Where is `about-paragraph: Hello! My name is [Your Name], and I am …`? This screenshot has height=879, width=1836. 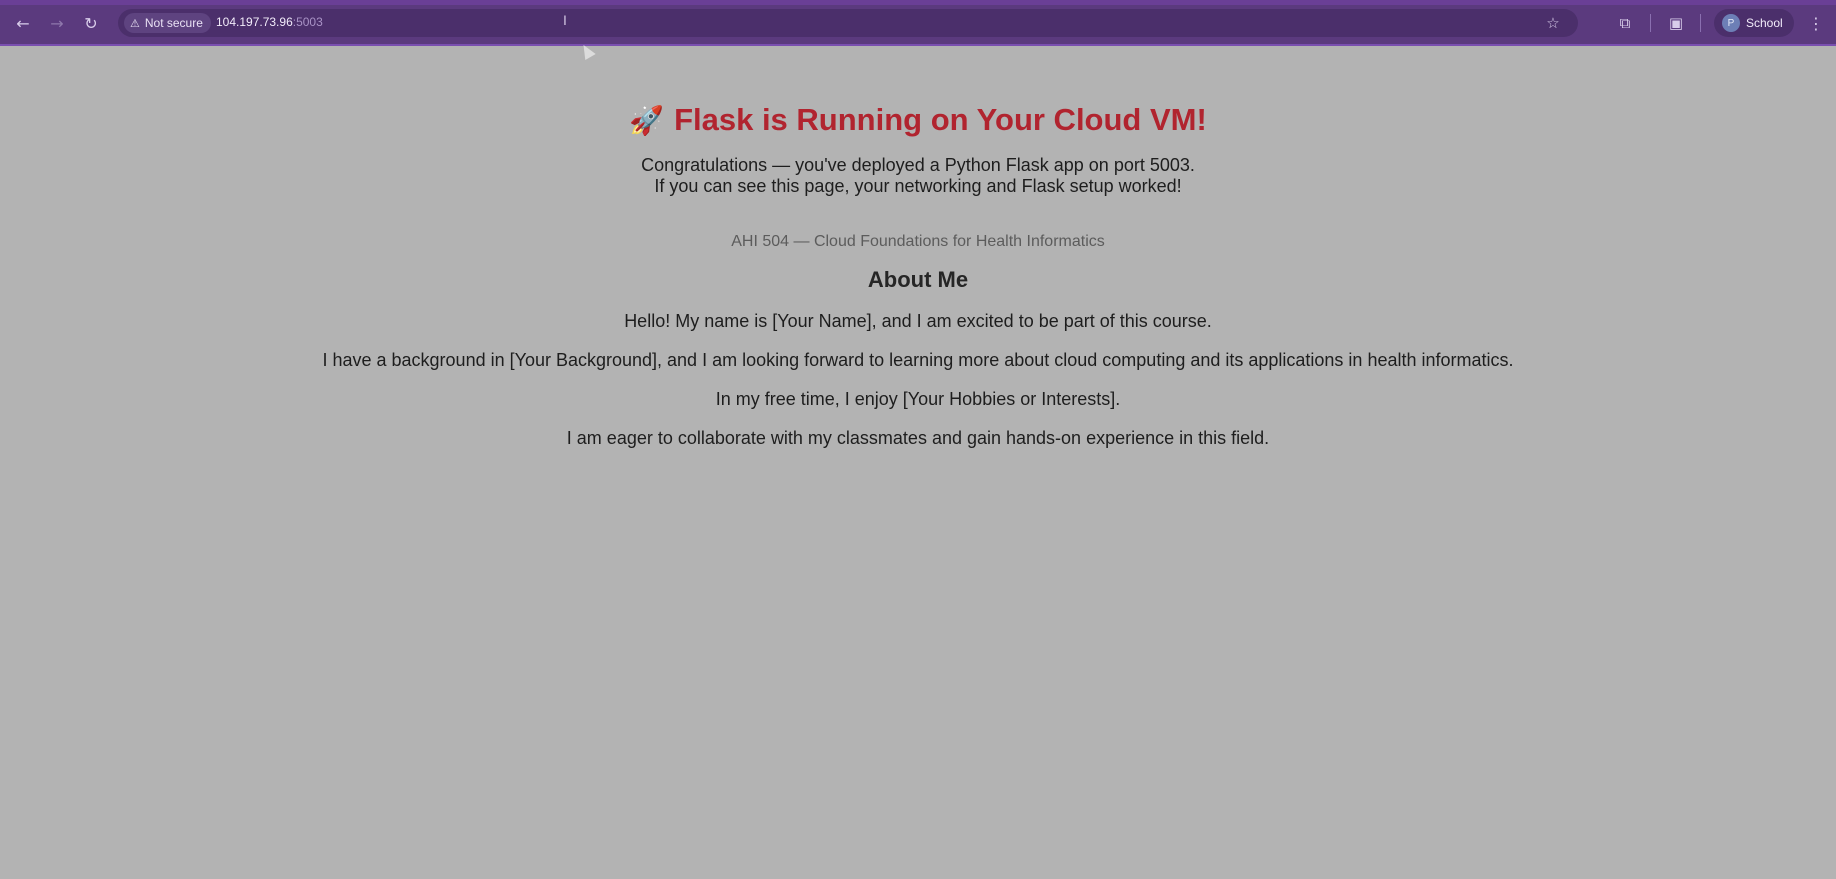 about-paragraph: Hello! My name is [Your Name], and I am … is located at coordinates (918, 321).